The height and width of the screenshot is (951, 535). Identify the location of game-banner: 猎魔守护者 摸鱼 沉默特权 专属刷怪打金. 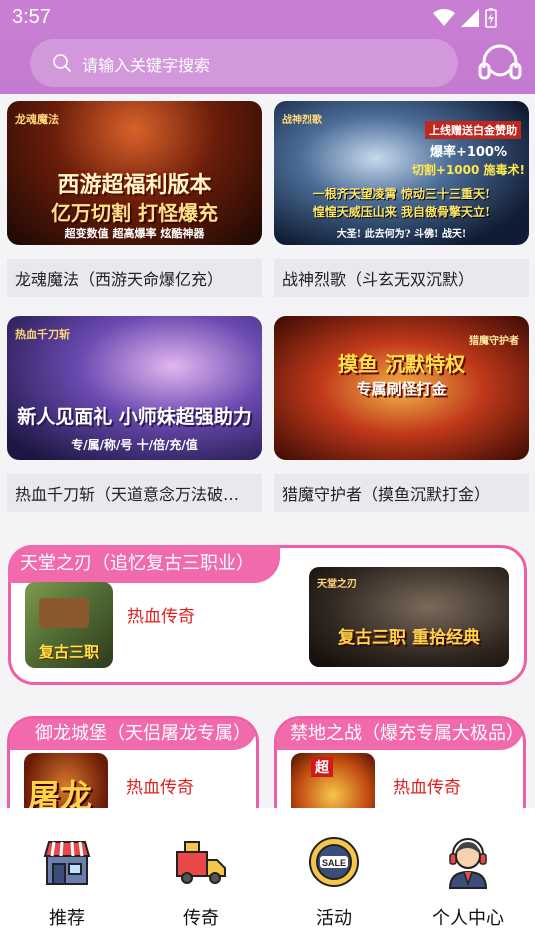
(401, 388).